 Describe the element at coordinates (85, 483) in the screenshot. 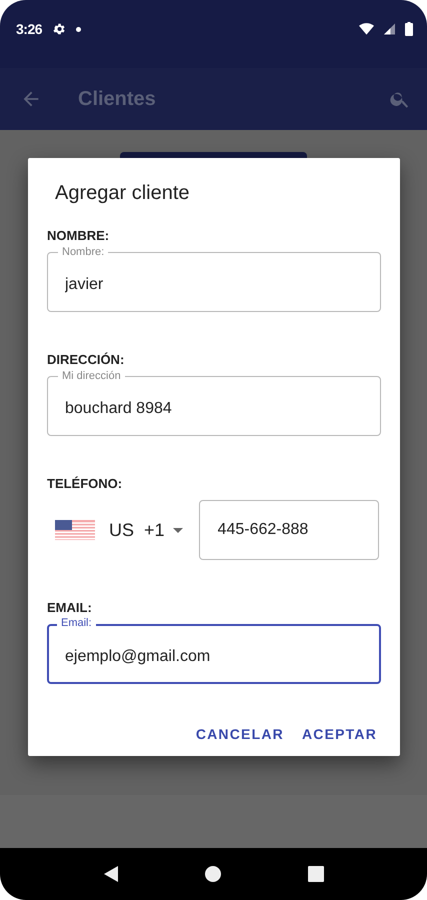

I see `field-label: TELÉFONO:` at that location.